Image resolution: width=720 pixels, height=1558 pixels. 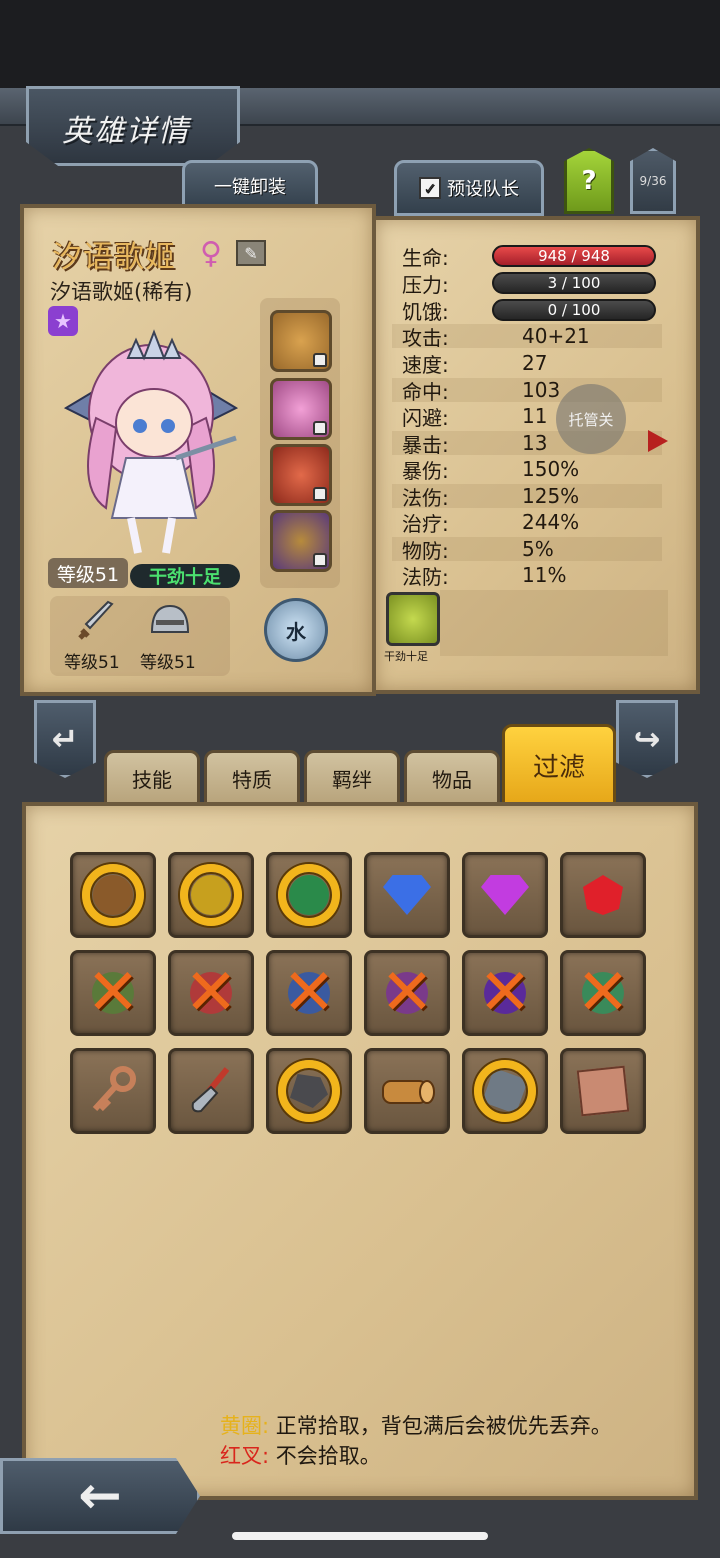 I want to click on help-button: ?, so click(x=589, y=181).